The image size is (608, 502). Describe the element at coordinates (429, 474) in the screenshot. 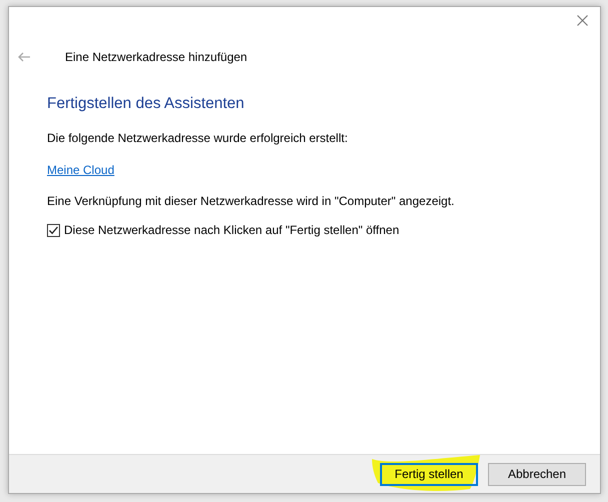

I see `dialog-button: Fertig stellen` at that location.